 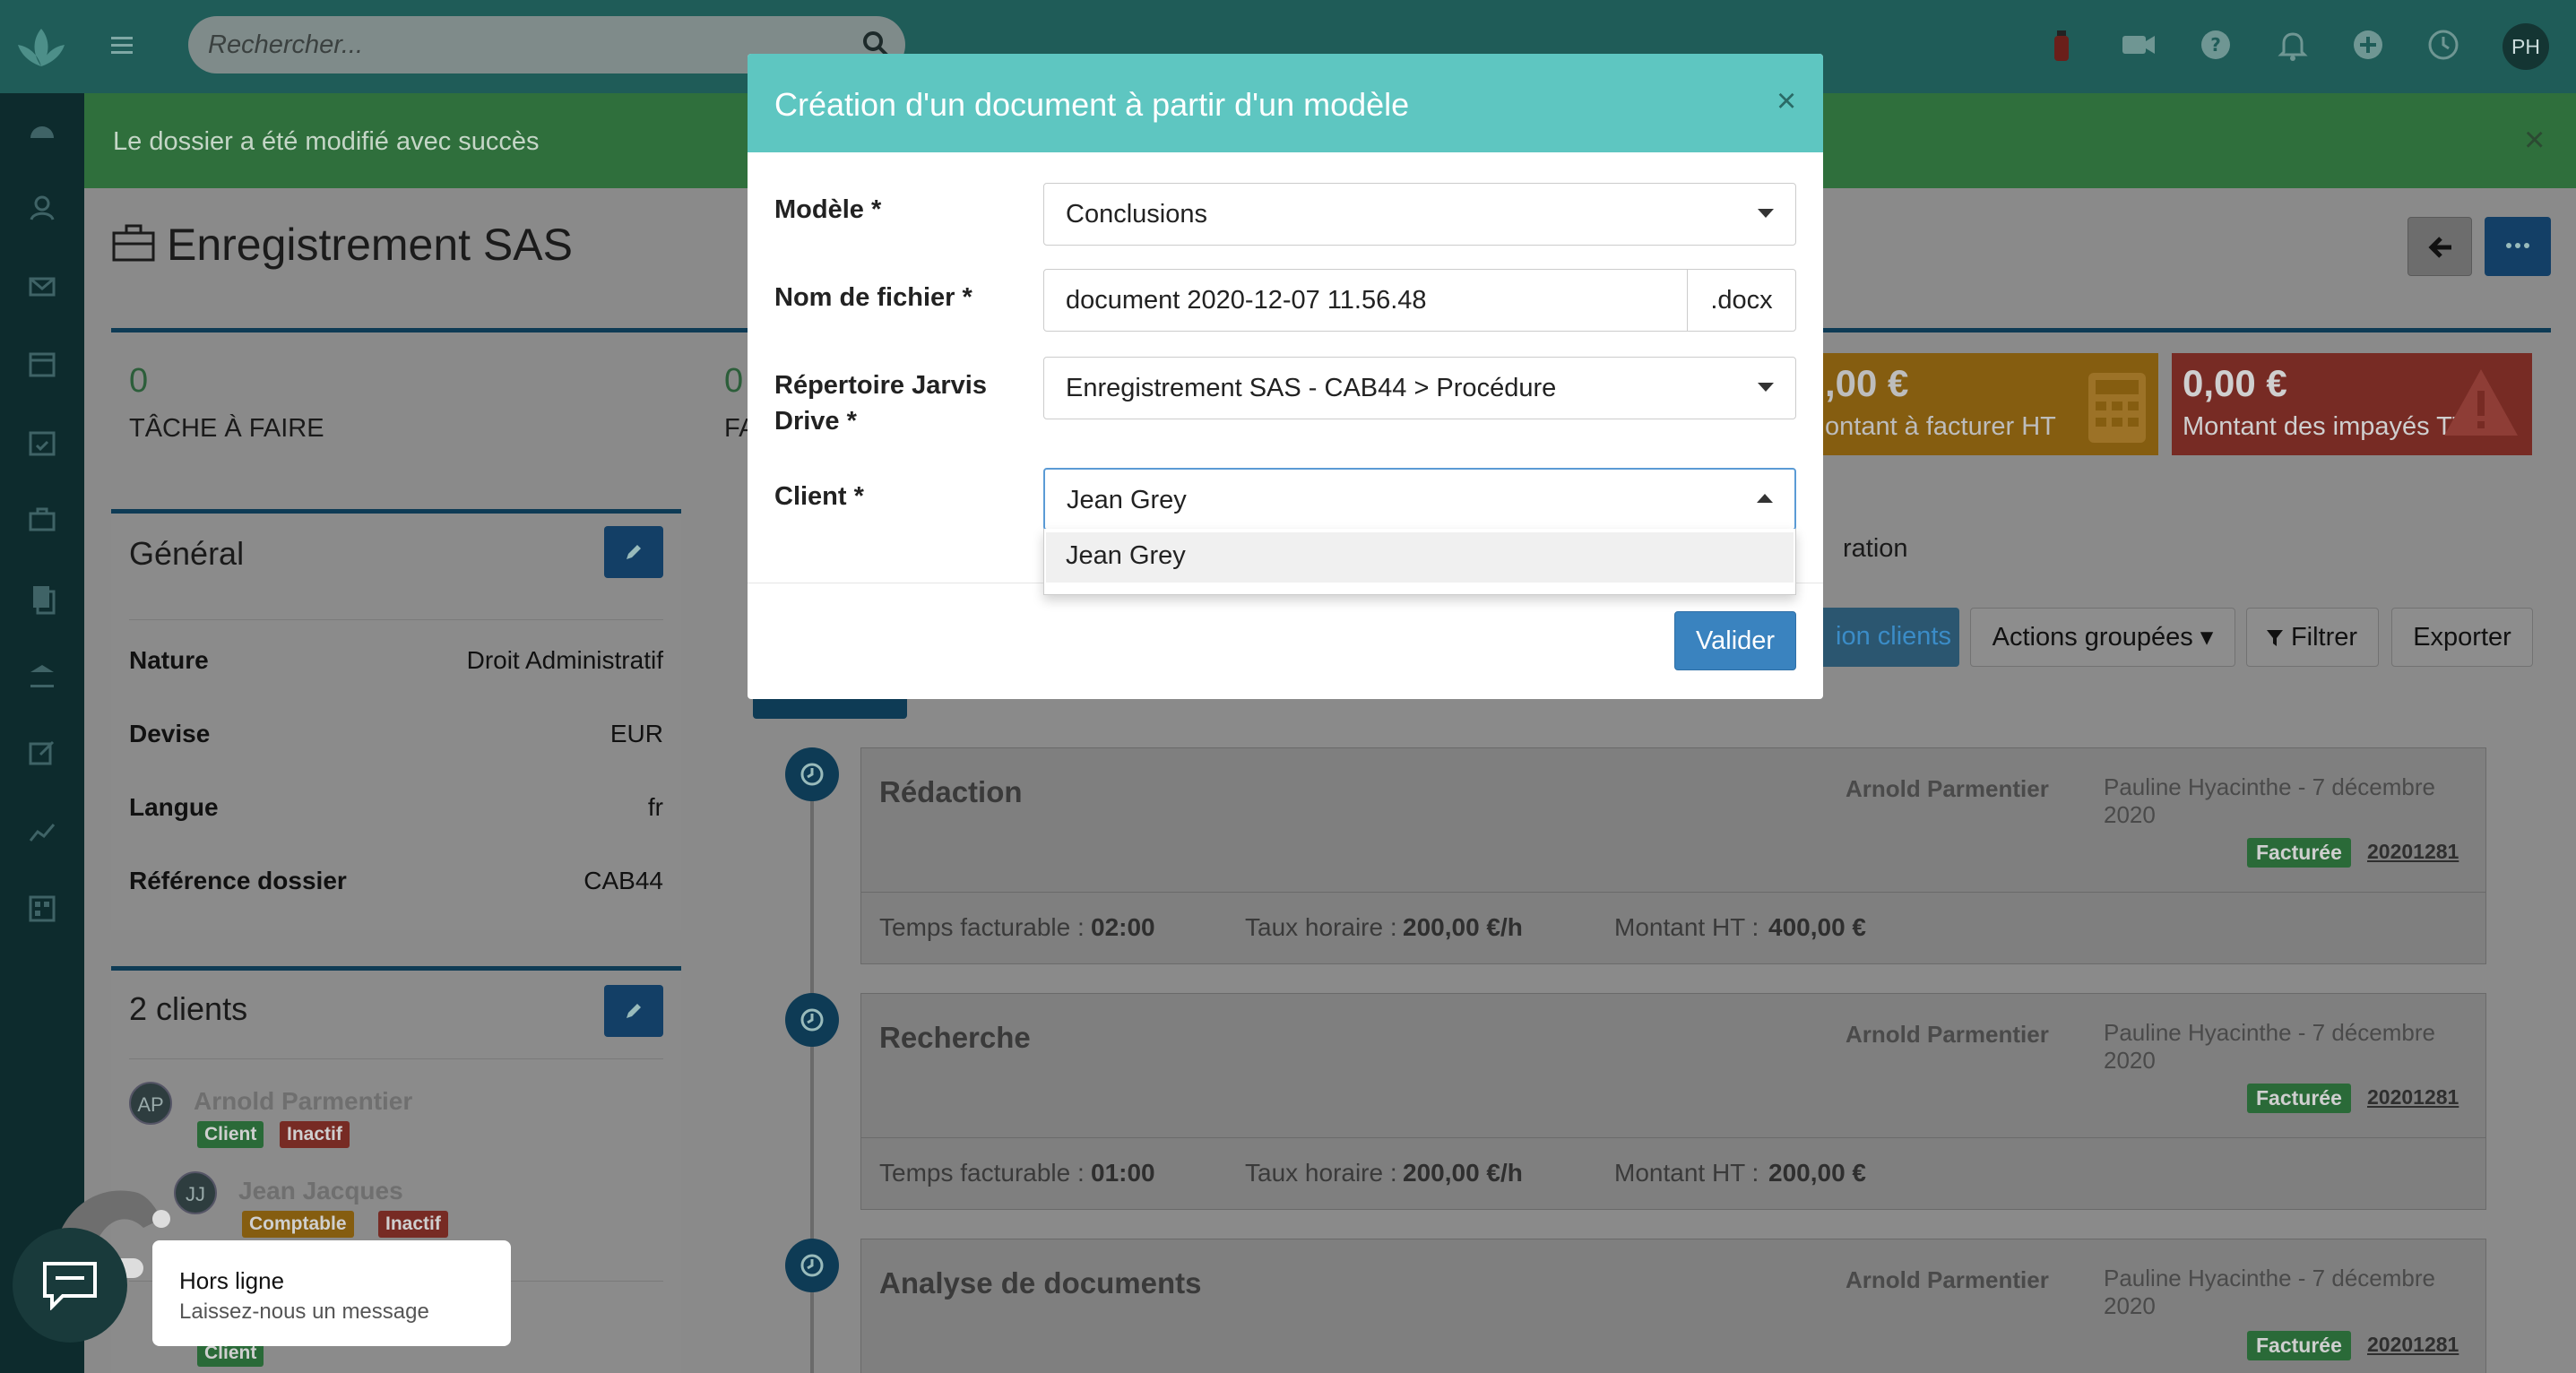 I want to click on folder-label-line2: Drive *, so click(x=815, y=421).